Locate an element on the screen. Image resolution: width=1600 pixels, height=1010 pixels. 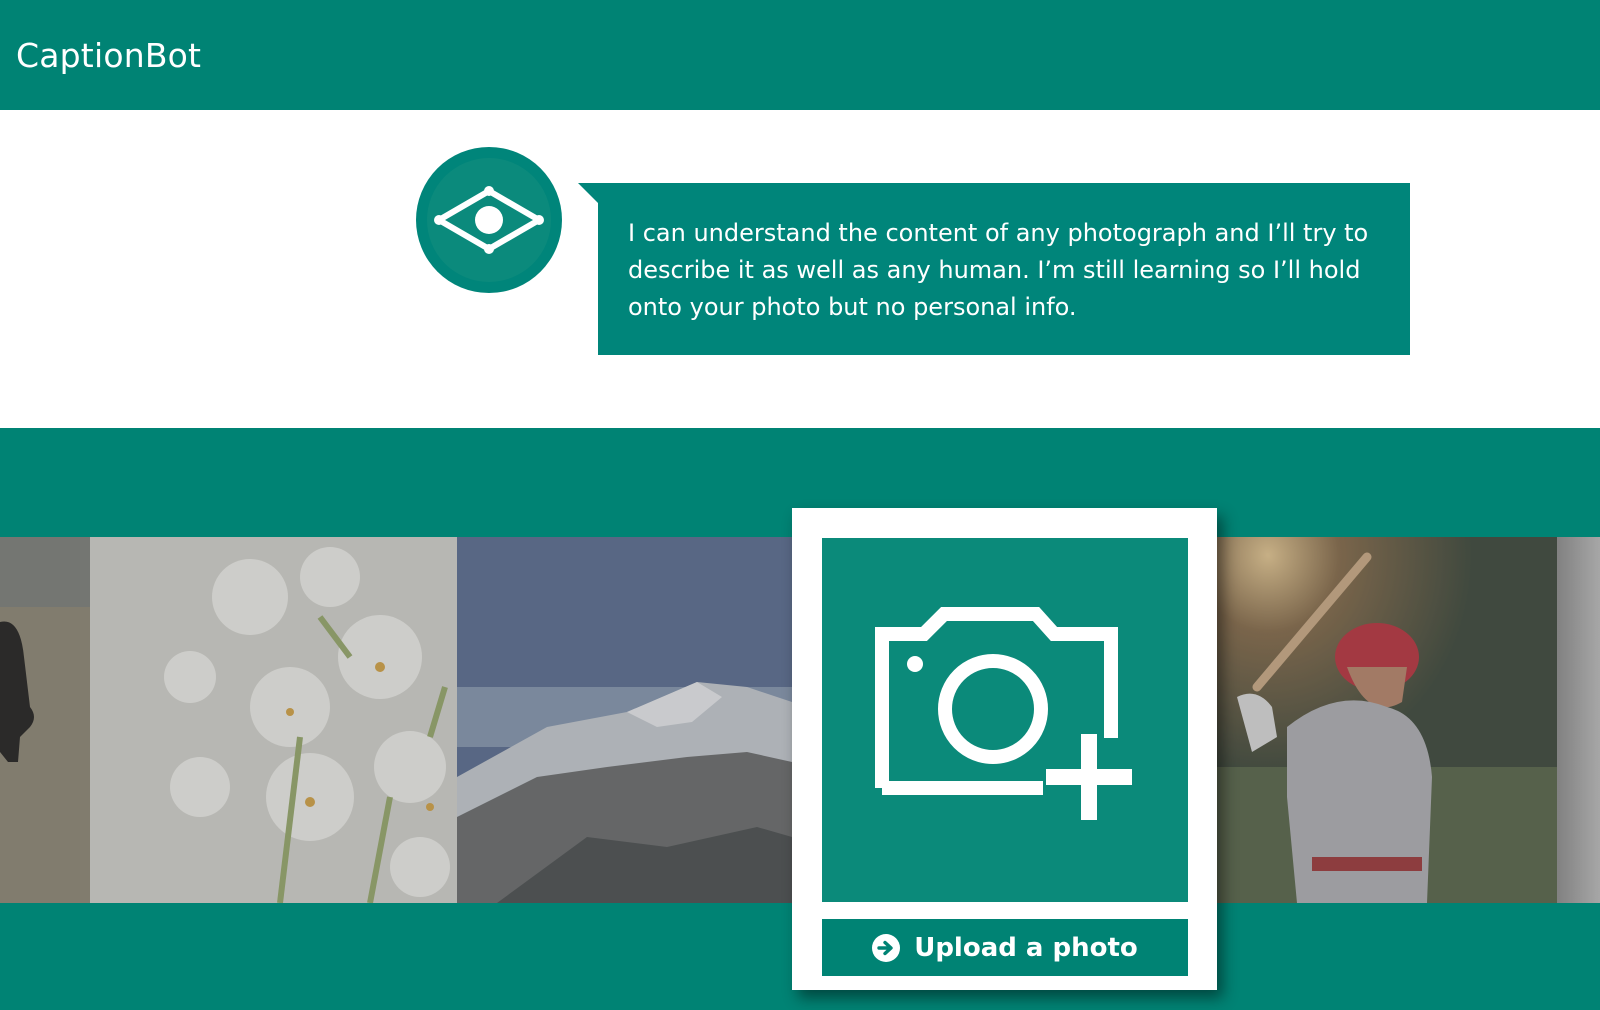
sample-photo-baseball is located at coordinates (1387, 720).